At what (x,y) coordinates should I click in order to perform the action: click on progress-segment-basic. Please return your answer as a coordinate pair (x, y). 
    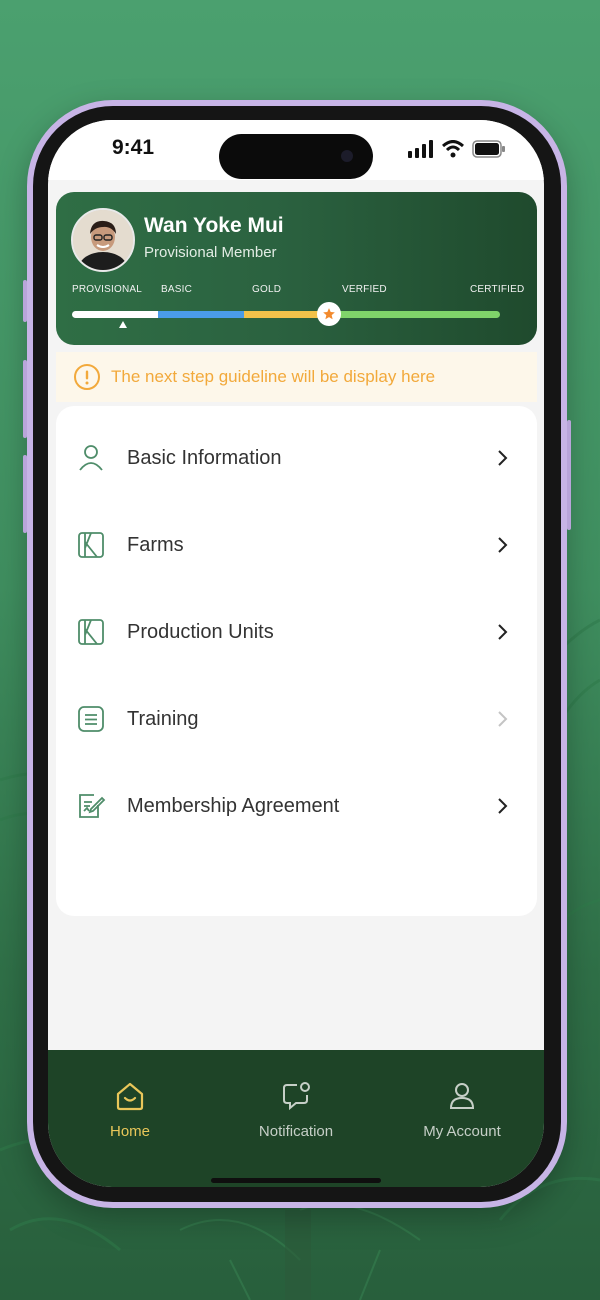
    Looking at the image, I should click on (201, 314).